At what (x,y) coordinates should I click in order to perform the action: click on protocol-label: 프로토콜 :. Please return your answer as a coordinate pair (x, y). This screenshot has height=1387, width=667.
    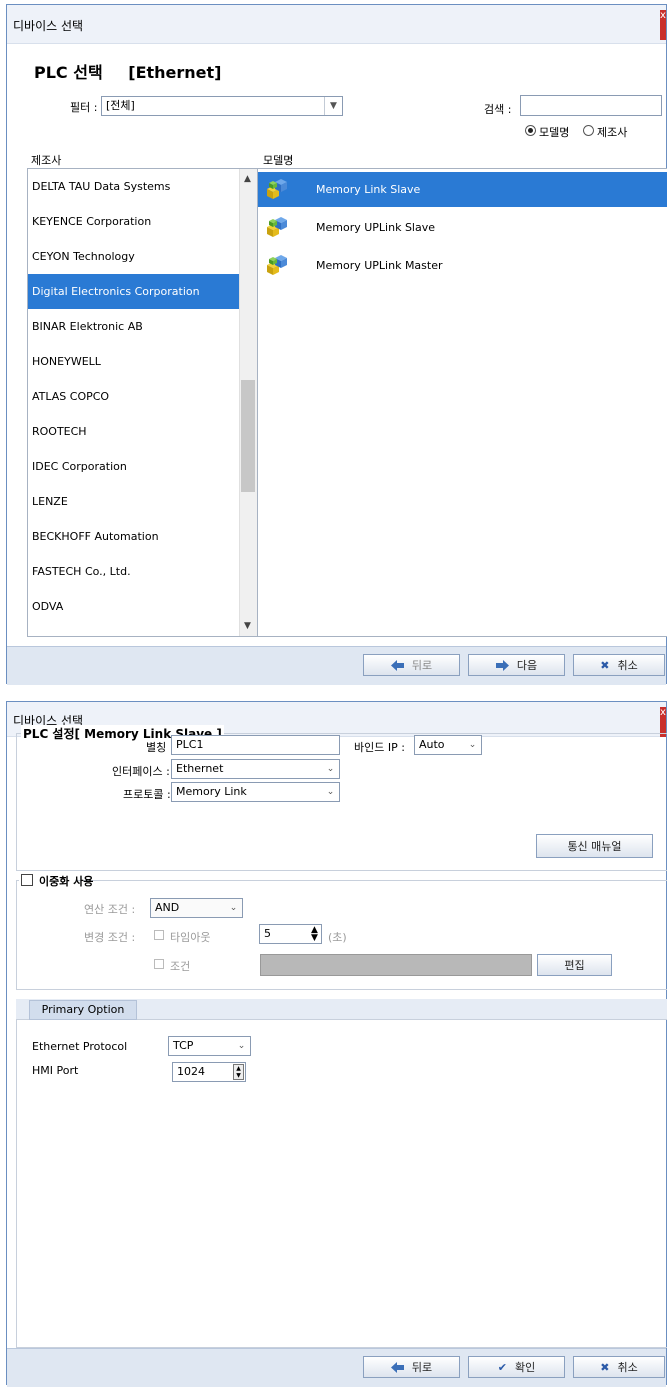
    Looking at the image, I should click on (147, 794).